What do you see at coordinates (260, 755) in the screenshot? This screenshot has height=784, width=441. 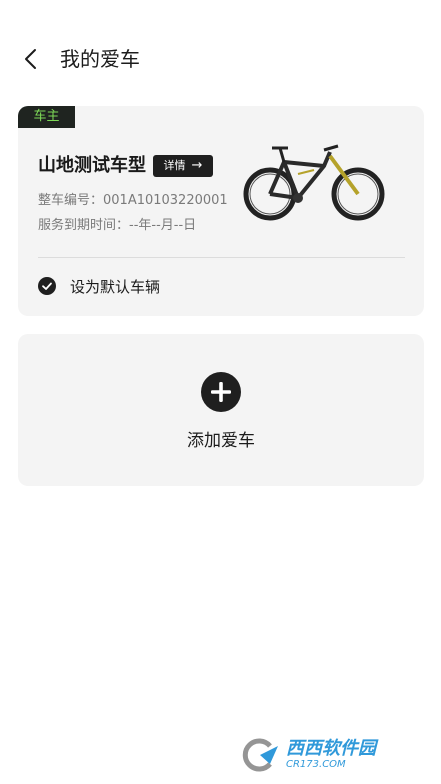 I see `watermark-logo-icon` at bounding box center [260, 755].